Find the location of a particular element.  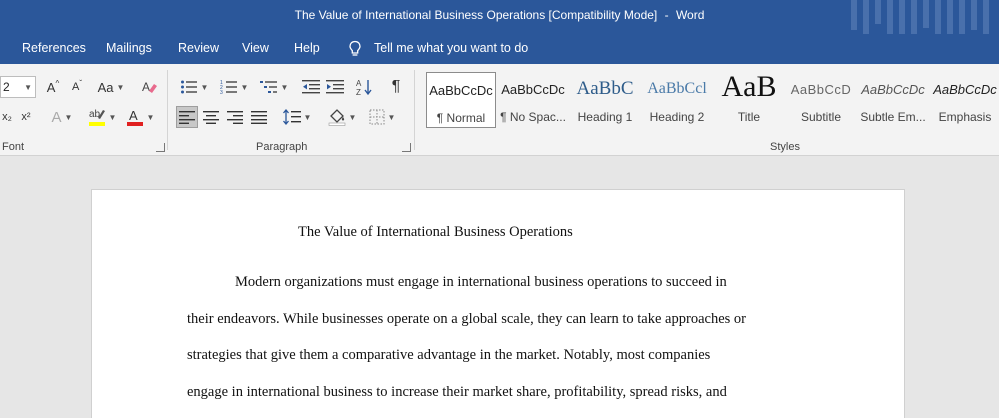

style-name: ¶ Normal is located at coordinates (461, 118).